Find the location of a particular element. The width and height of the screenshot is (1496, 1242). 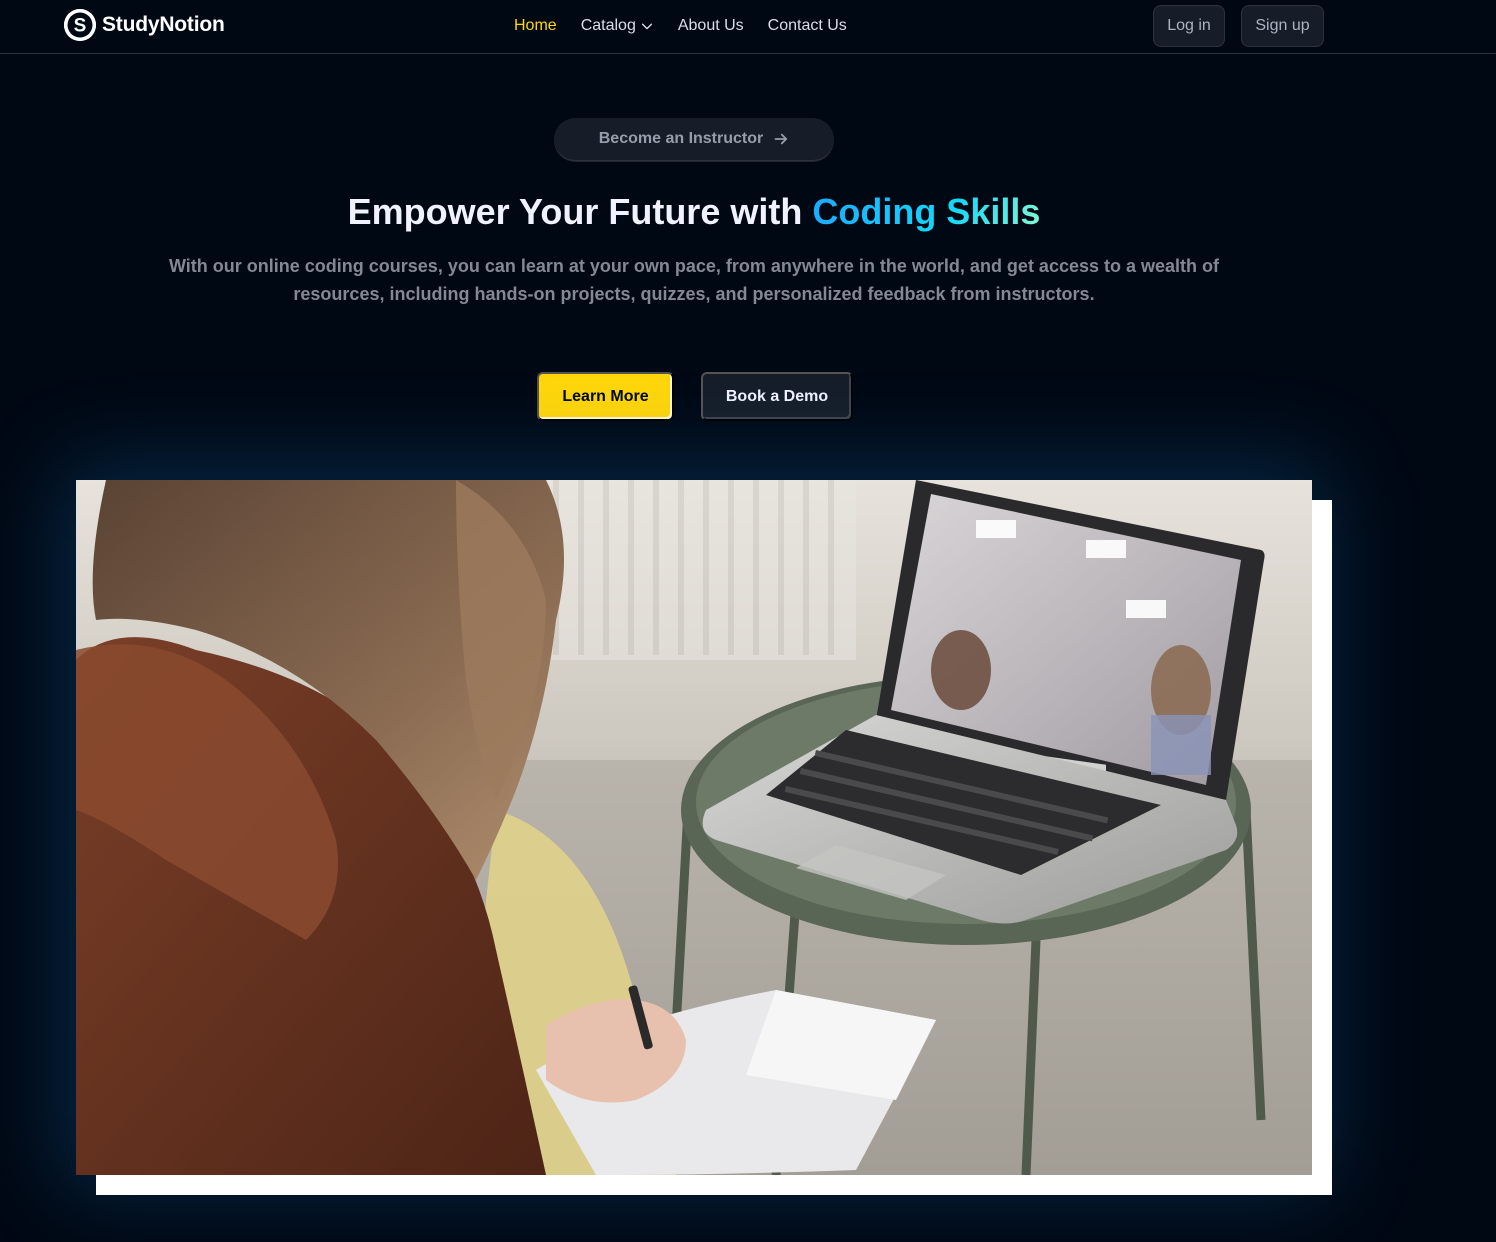

chevron-down-icon is located at coordinates (646, 26).